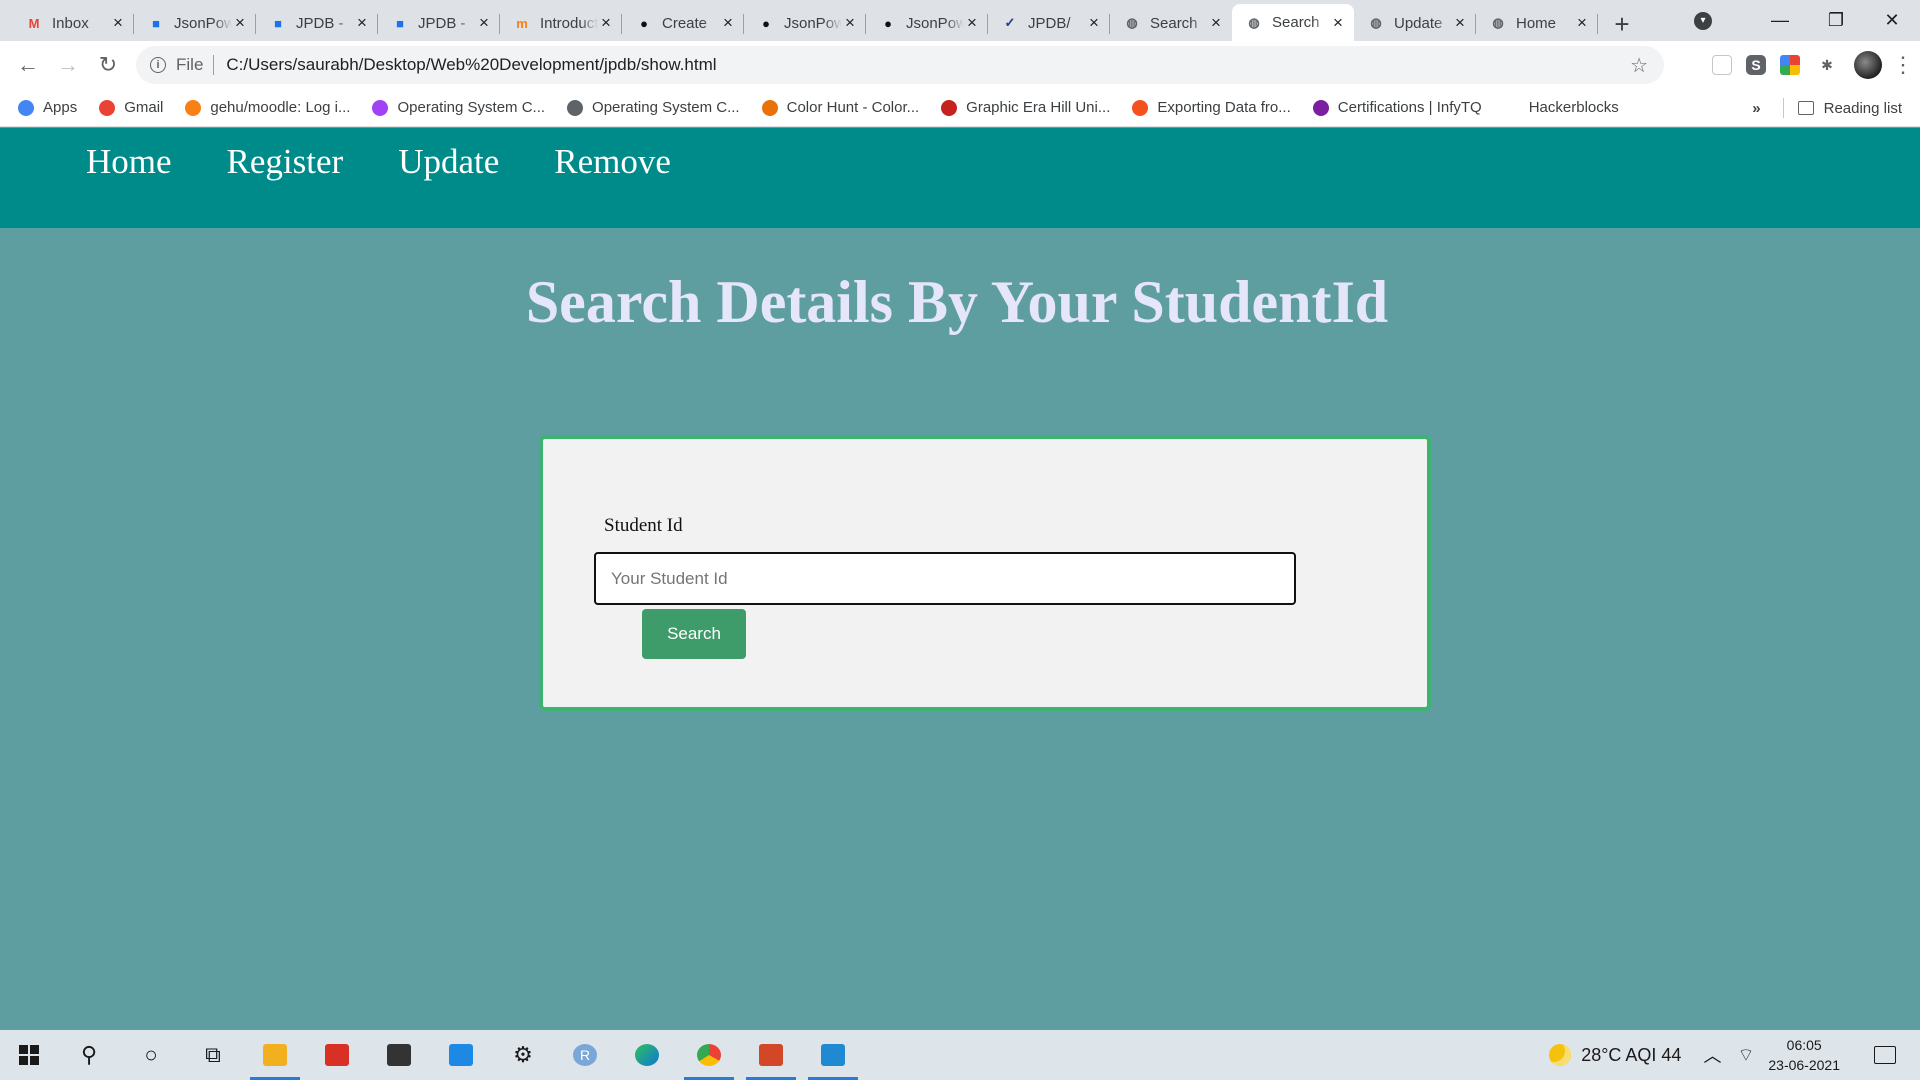 Image resolution: width=1920 pixels, height=1080 pixels. What do you see at coordinates (1712, 1055) in the screenshot?
I see `chevron-up-icon: ︿` at bounding box center [1712, 1055].